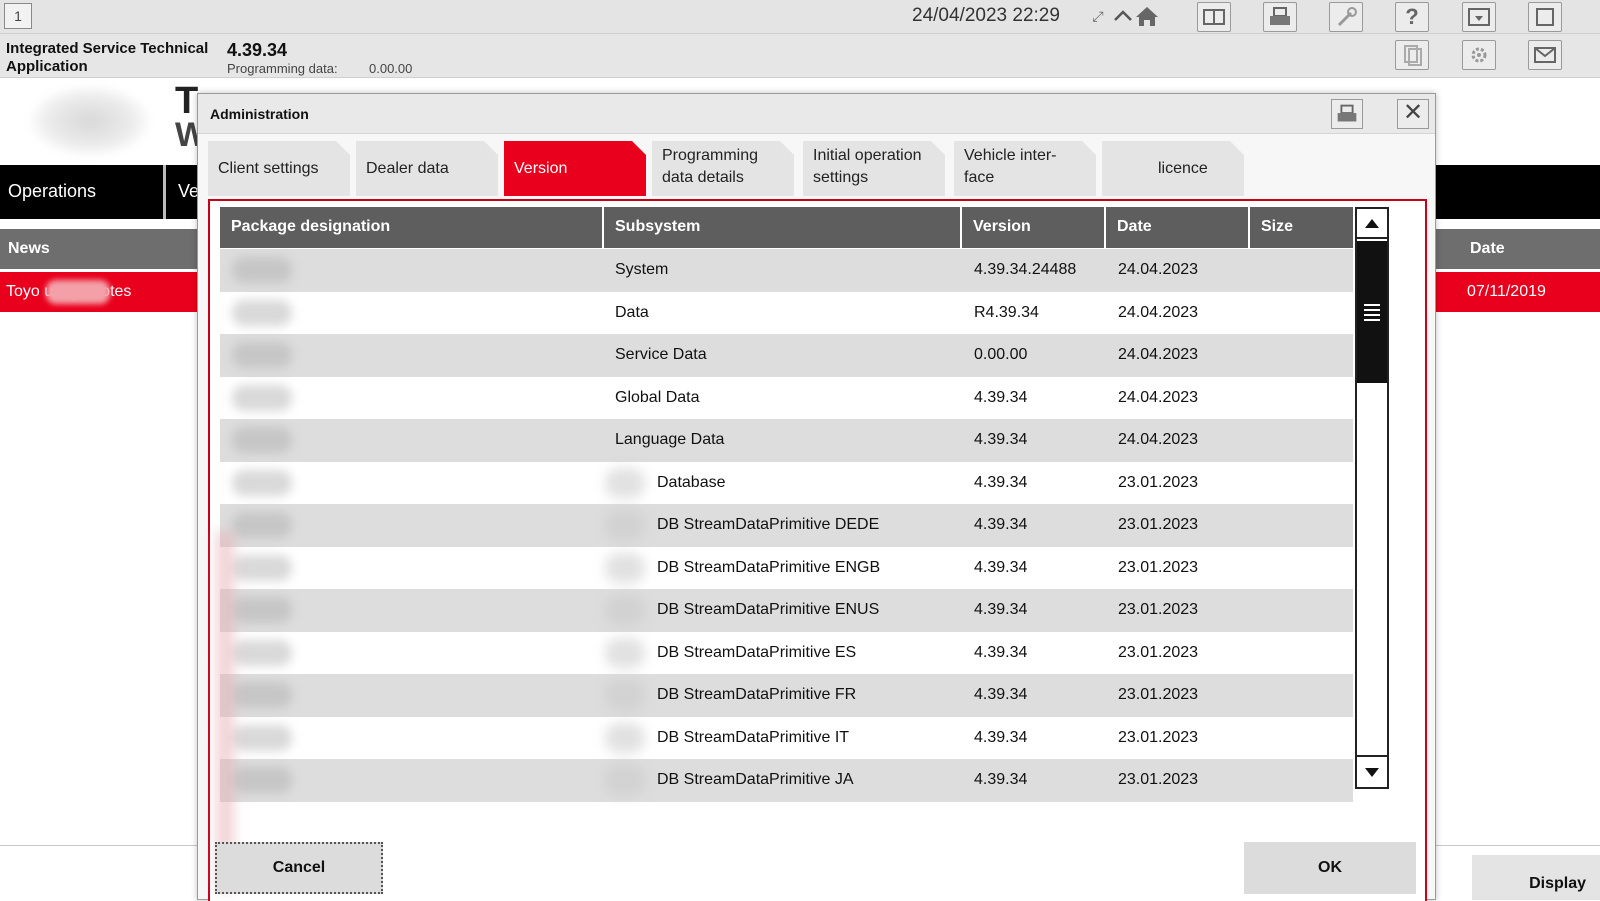  Describe the element at coordinates (642, 269) in the screenshot. I see `cell-subsystem: System` at that location.